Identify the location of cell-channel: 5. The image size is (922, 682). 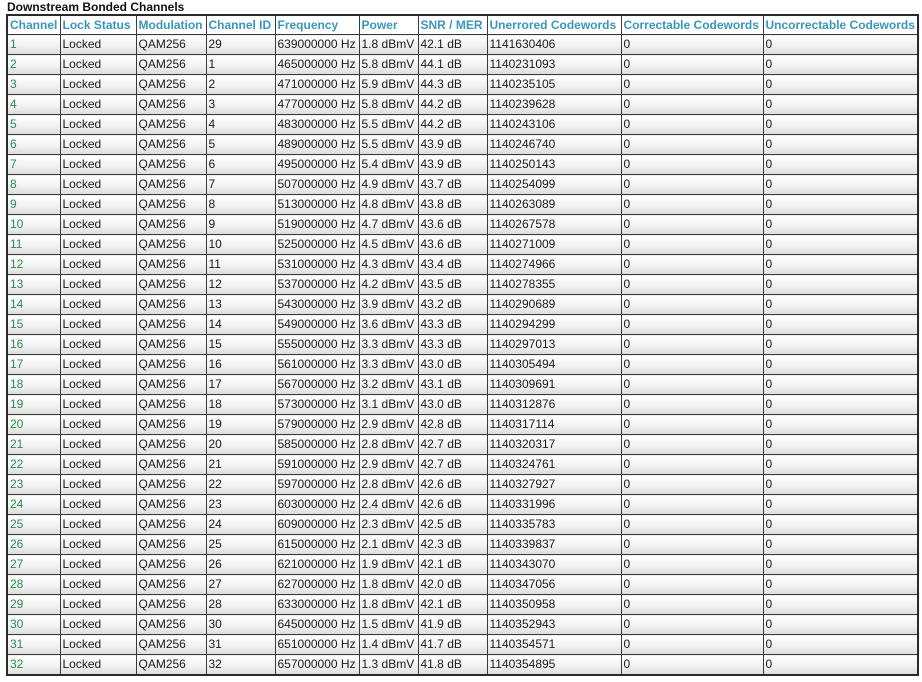
(33, 124).